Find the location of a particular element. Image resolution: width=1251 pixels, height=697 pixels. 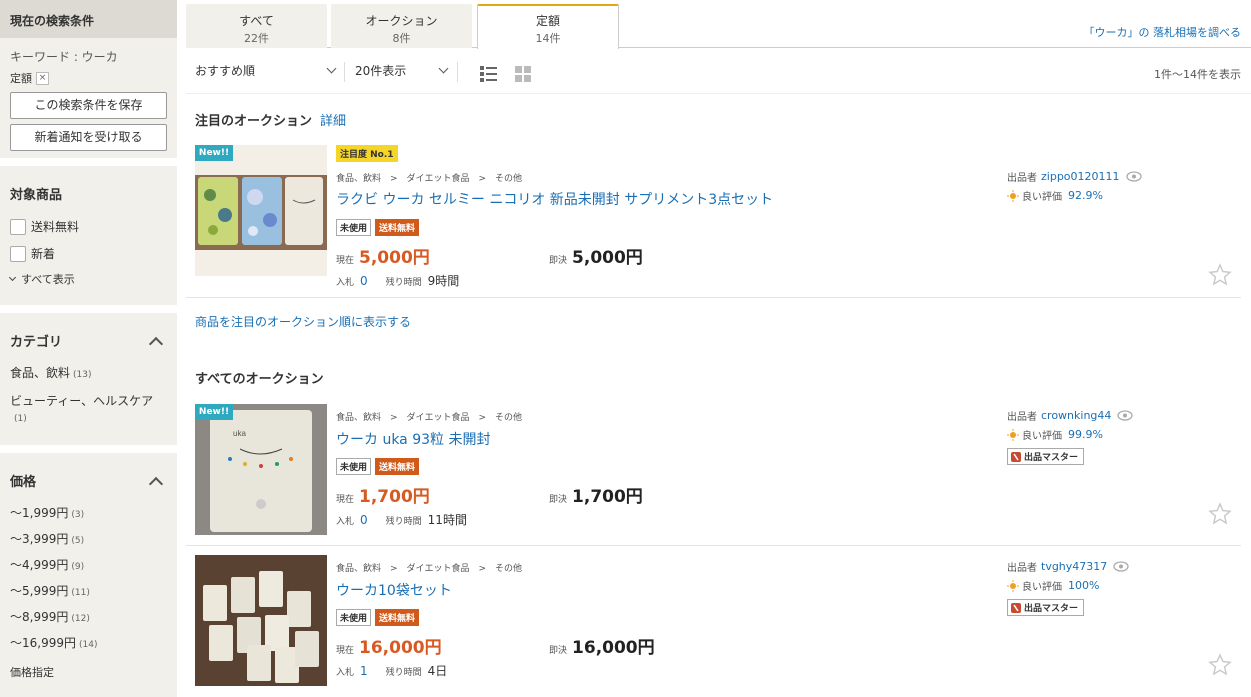

seller: 出品者 zippo0120111 is located at coordinates (1074, 176).